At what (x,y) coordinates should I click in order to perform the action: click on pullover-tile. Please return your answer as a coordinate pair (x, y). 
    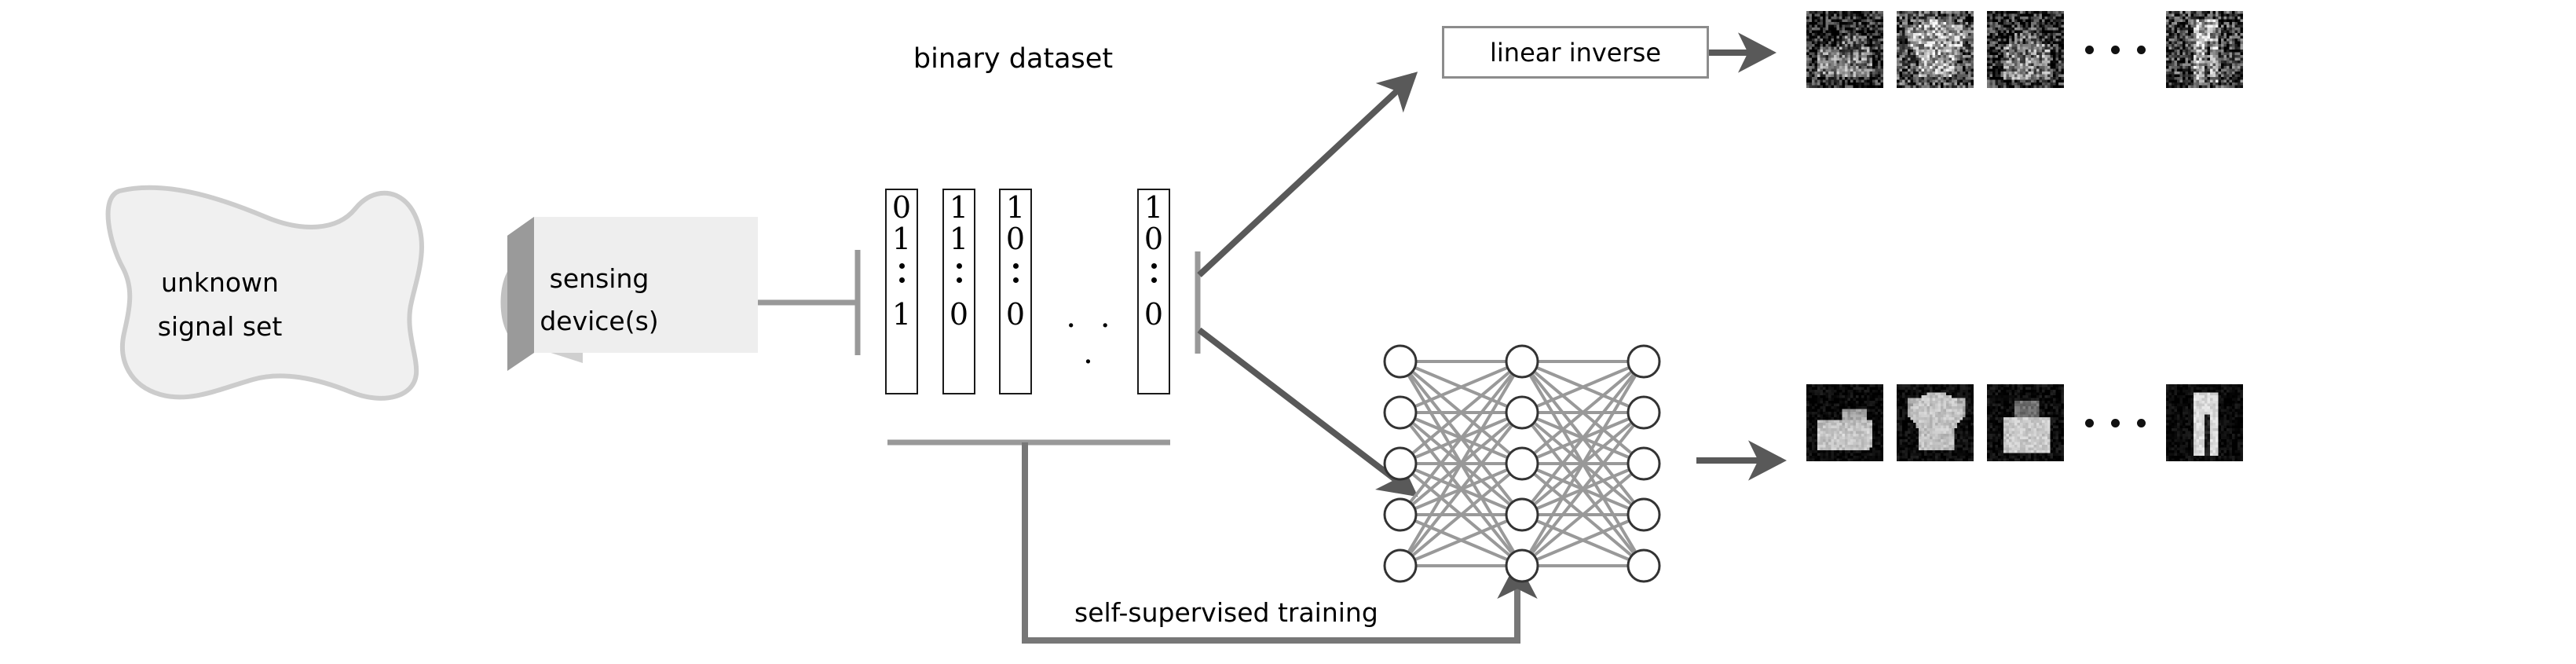
    Looking at the image, I should click on (1936, 422).